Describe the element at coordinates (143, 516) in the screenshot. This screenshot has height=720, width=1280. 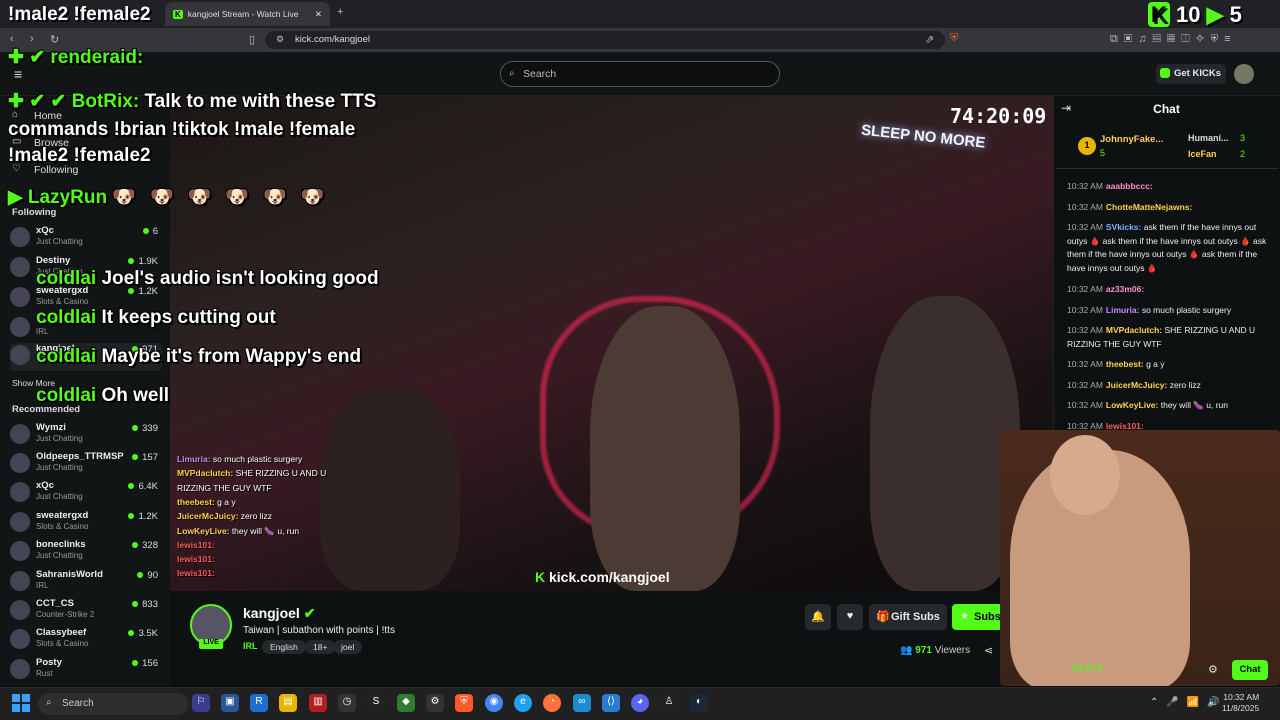
I see `channel-viewers: 1.2K` at that location.